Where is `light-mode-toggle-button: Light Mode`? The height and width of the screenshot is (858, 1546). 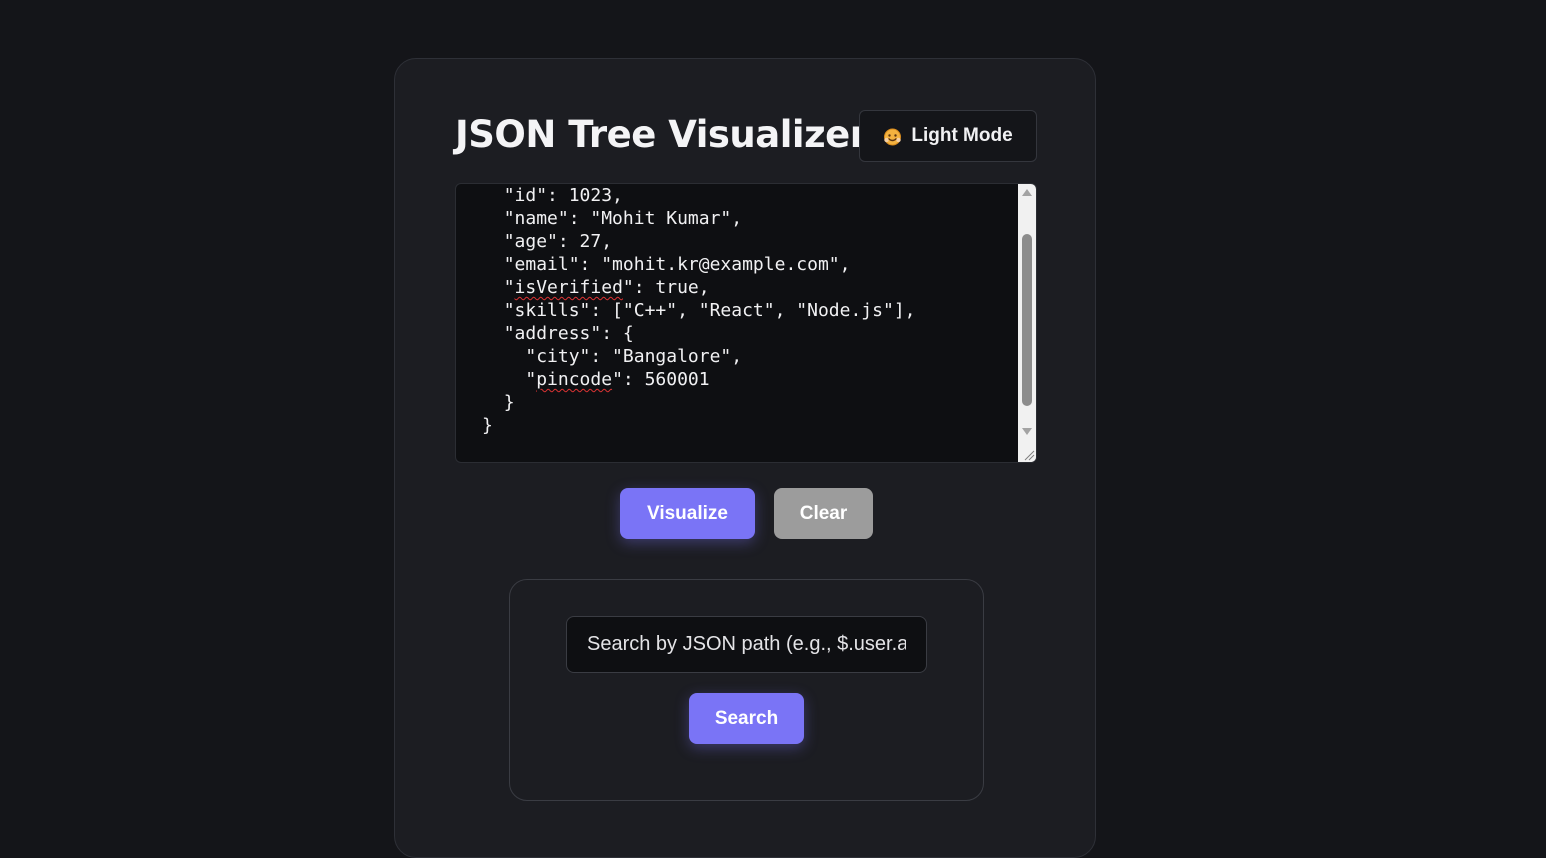 light-mode-toggle-button: Light Mode is located at coordinates (948, 136).